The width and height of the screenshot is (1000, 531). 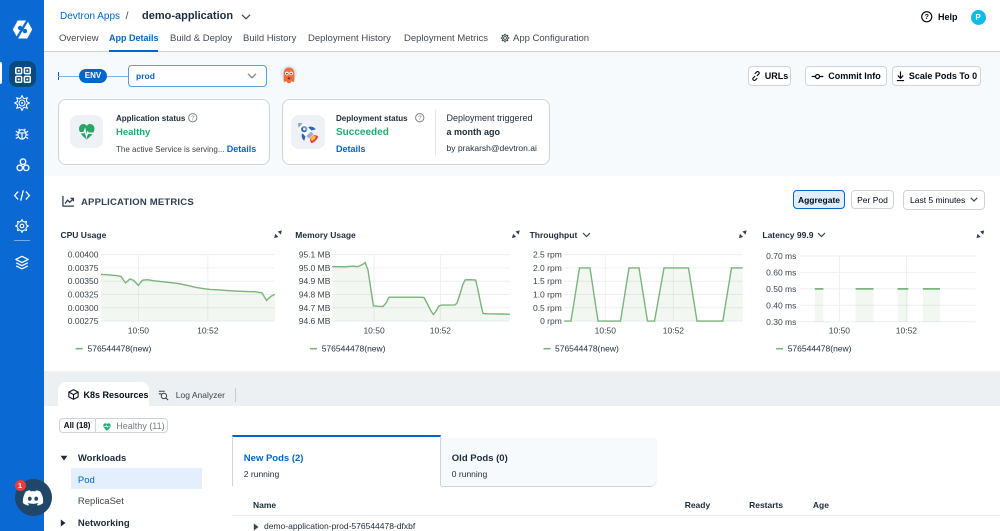 What do you see at coordinates (315, 308) in the screenshot?
I see `svg-text: 94.7 MB` at bounding box center [315, 308].